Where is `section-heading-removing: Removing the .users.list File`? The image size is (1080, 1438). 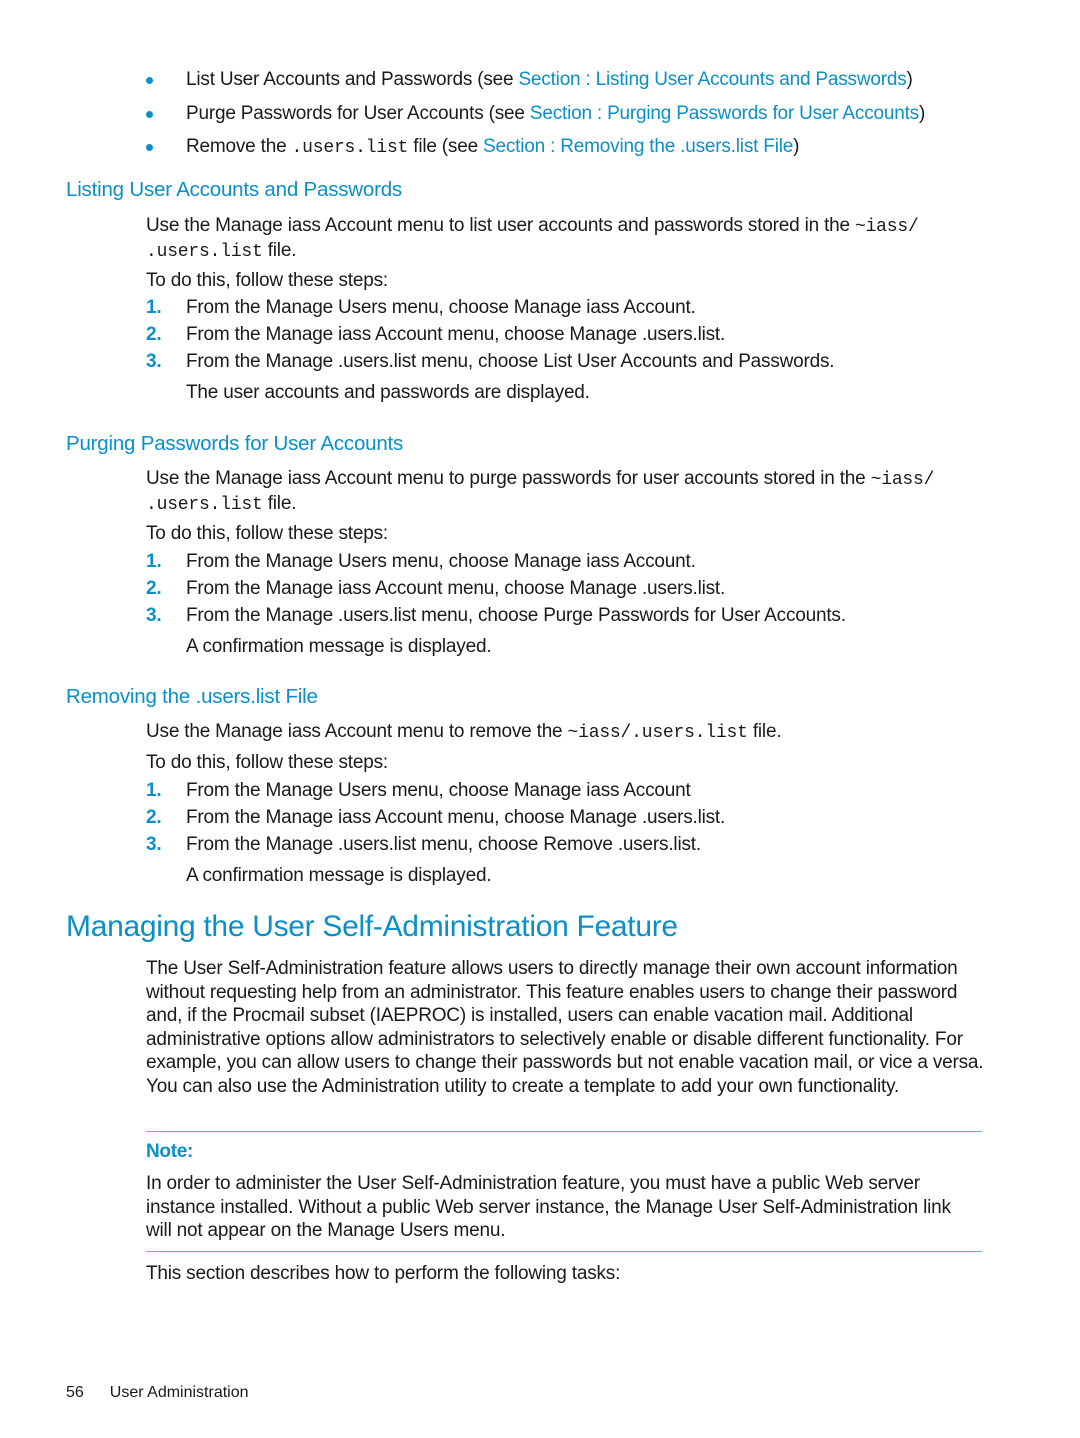 section-heading-removing: Removing the .users.list File is located at coordinates (192, 696).